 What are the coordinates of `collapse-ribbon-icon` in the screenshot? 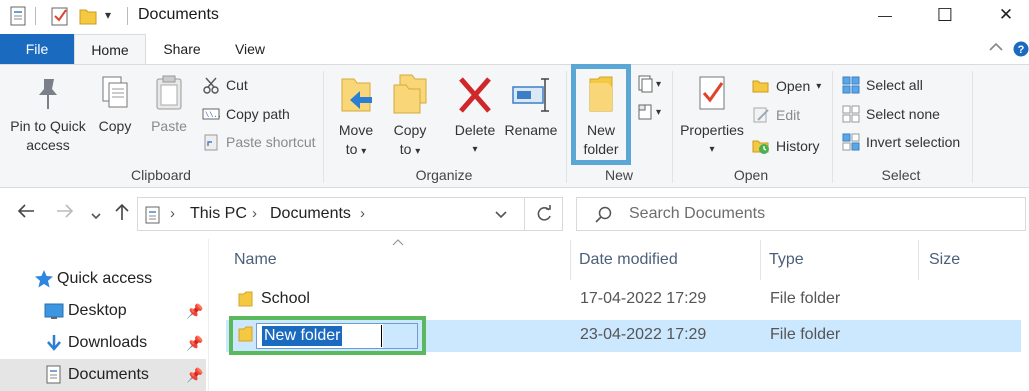 It's located at (996, 49).